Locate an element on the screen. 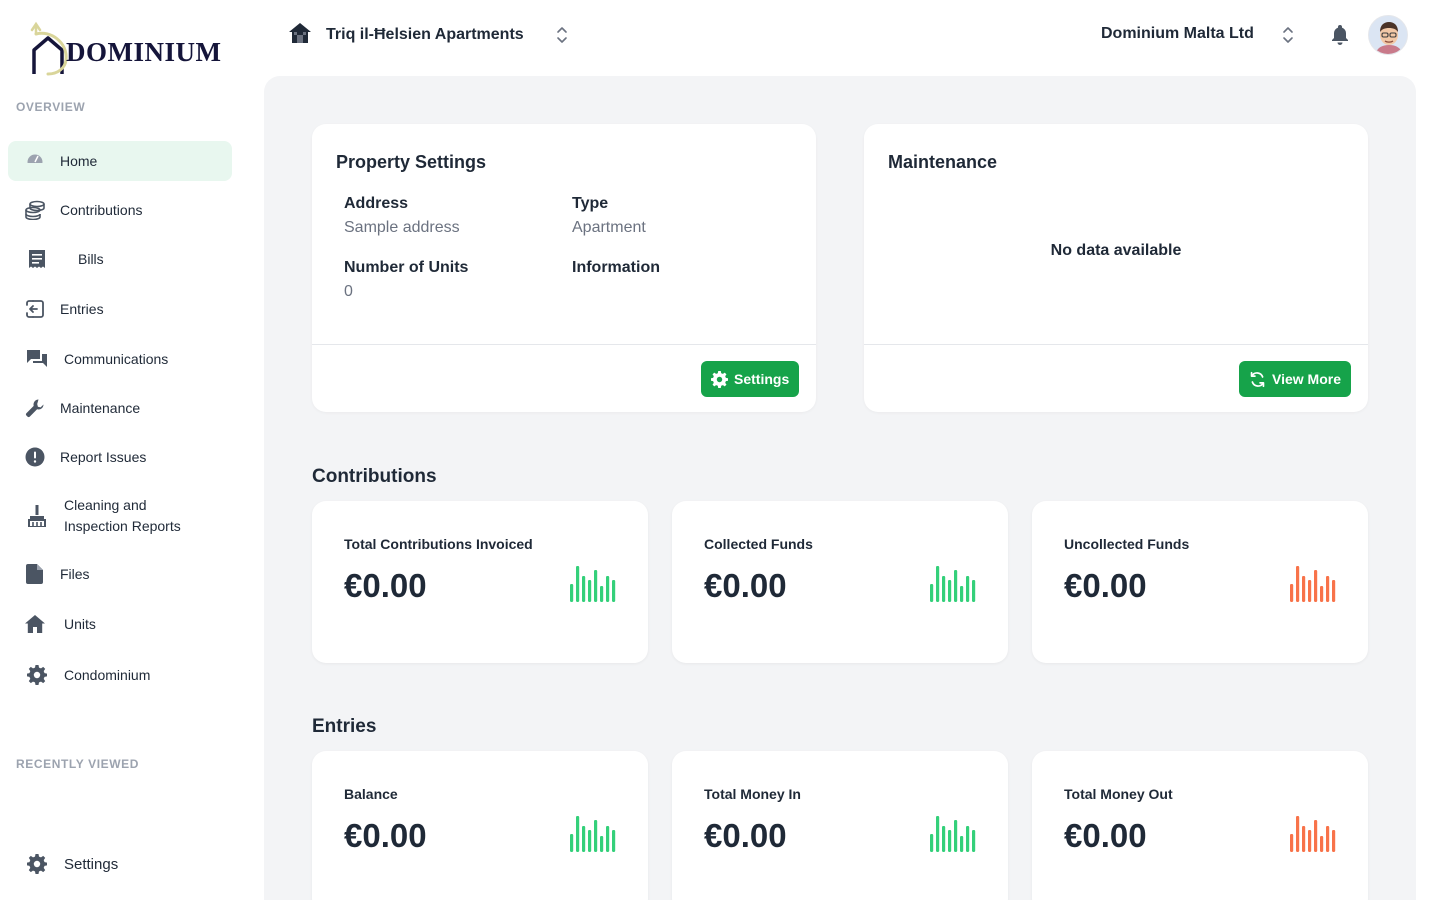  sidebar-item-bills: Bills is located at coordinates (120, 259).